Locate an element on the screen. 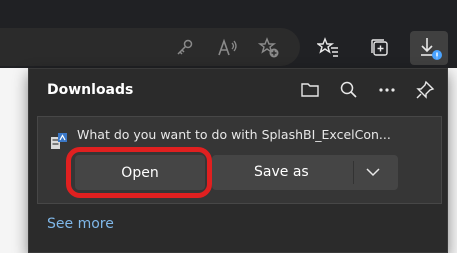 This screenshot has width=457, height=253. folder-icon is located at coordinates (310, 90).